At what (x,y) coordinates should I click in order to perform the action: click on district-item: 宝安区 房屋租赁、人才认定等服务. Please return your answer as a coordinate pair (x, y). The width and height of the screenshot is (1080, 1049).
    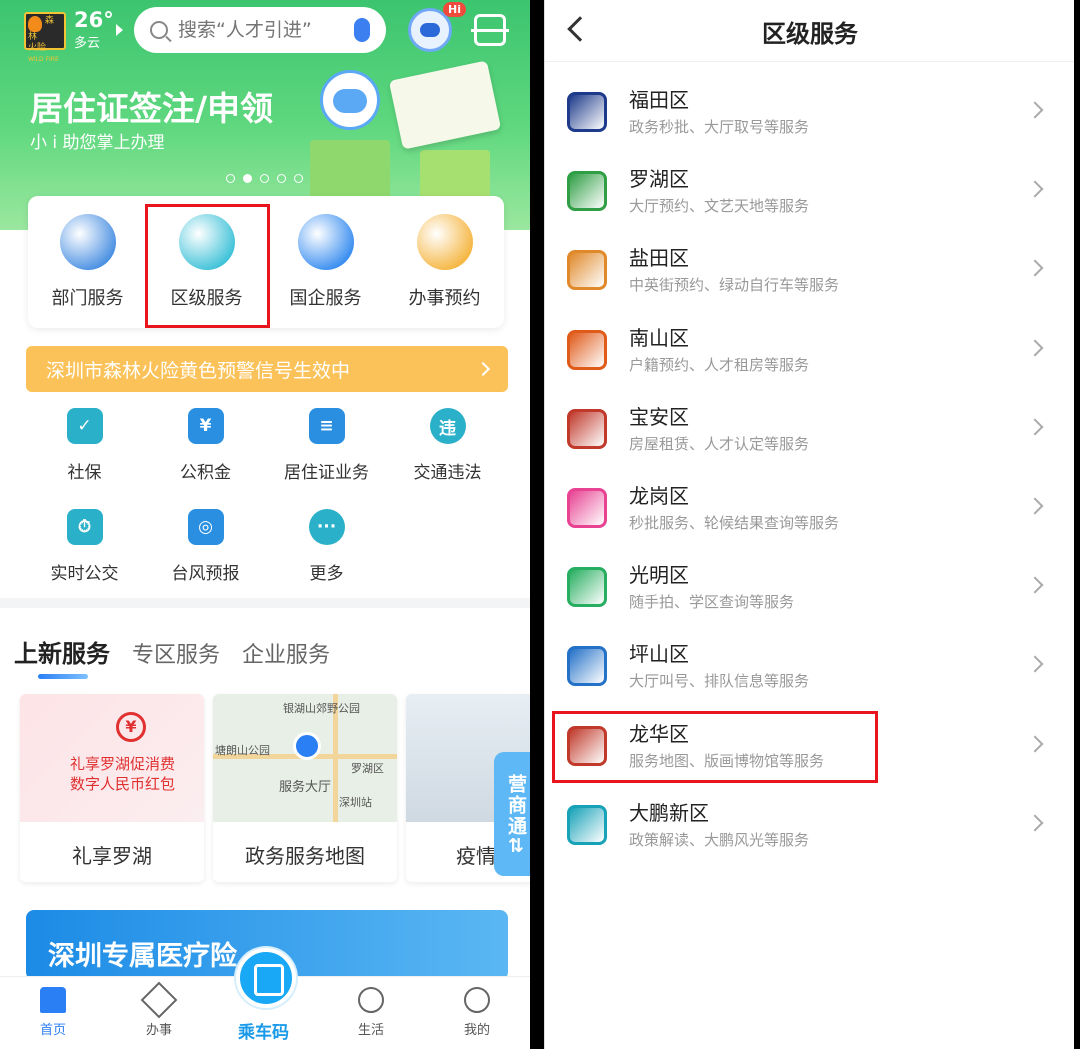
    Looking at the image, I should click on (809, 428).